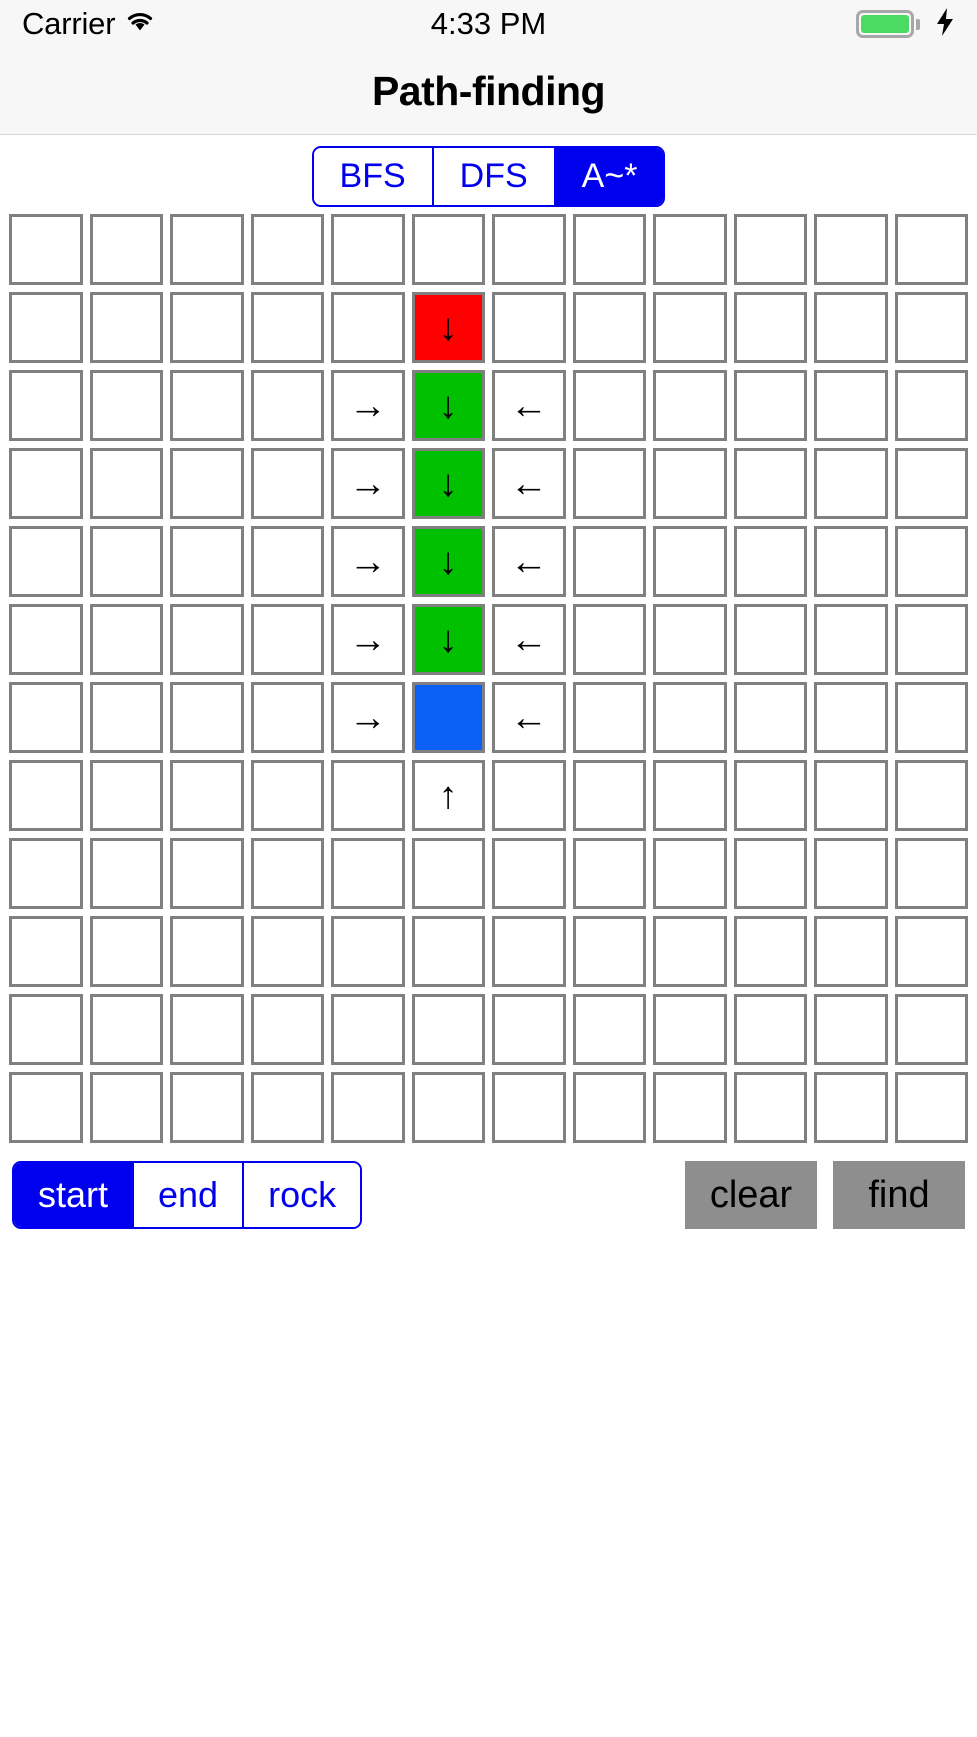 This screenshot has height=1737, width=977. I want to click on grid-cell-end, so click(448, 717).